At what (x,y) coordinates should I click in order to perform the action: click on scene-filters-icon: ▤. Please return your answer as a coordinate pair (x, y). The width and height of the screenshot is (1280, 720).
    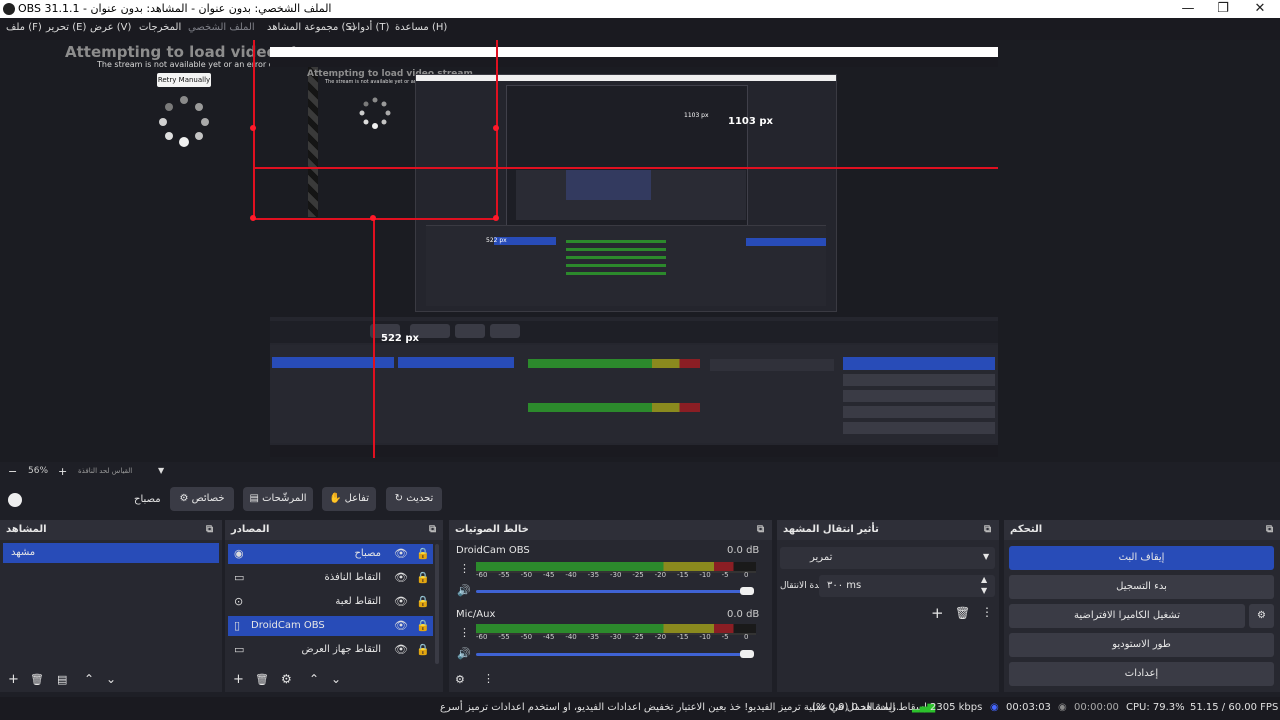
    Looking at the image, I should click on (62, 679).